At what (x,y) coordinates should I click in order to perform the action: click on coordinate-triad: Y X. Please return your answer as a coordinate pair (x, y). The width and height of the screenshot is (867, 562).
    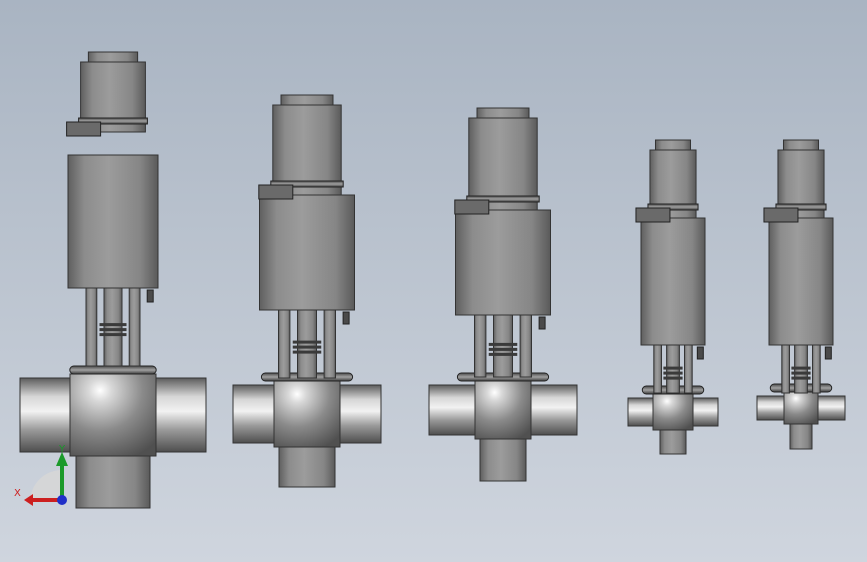
    Looking at the image, I should click on (41, 475).